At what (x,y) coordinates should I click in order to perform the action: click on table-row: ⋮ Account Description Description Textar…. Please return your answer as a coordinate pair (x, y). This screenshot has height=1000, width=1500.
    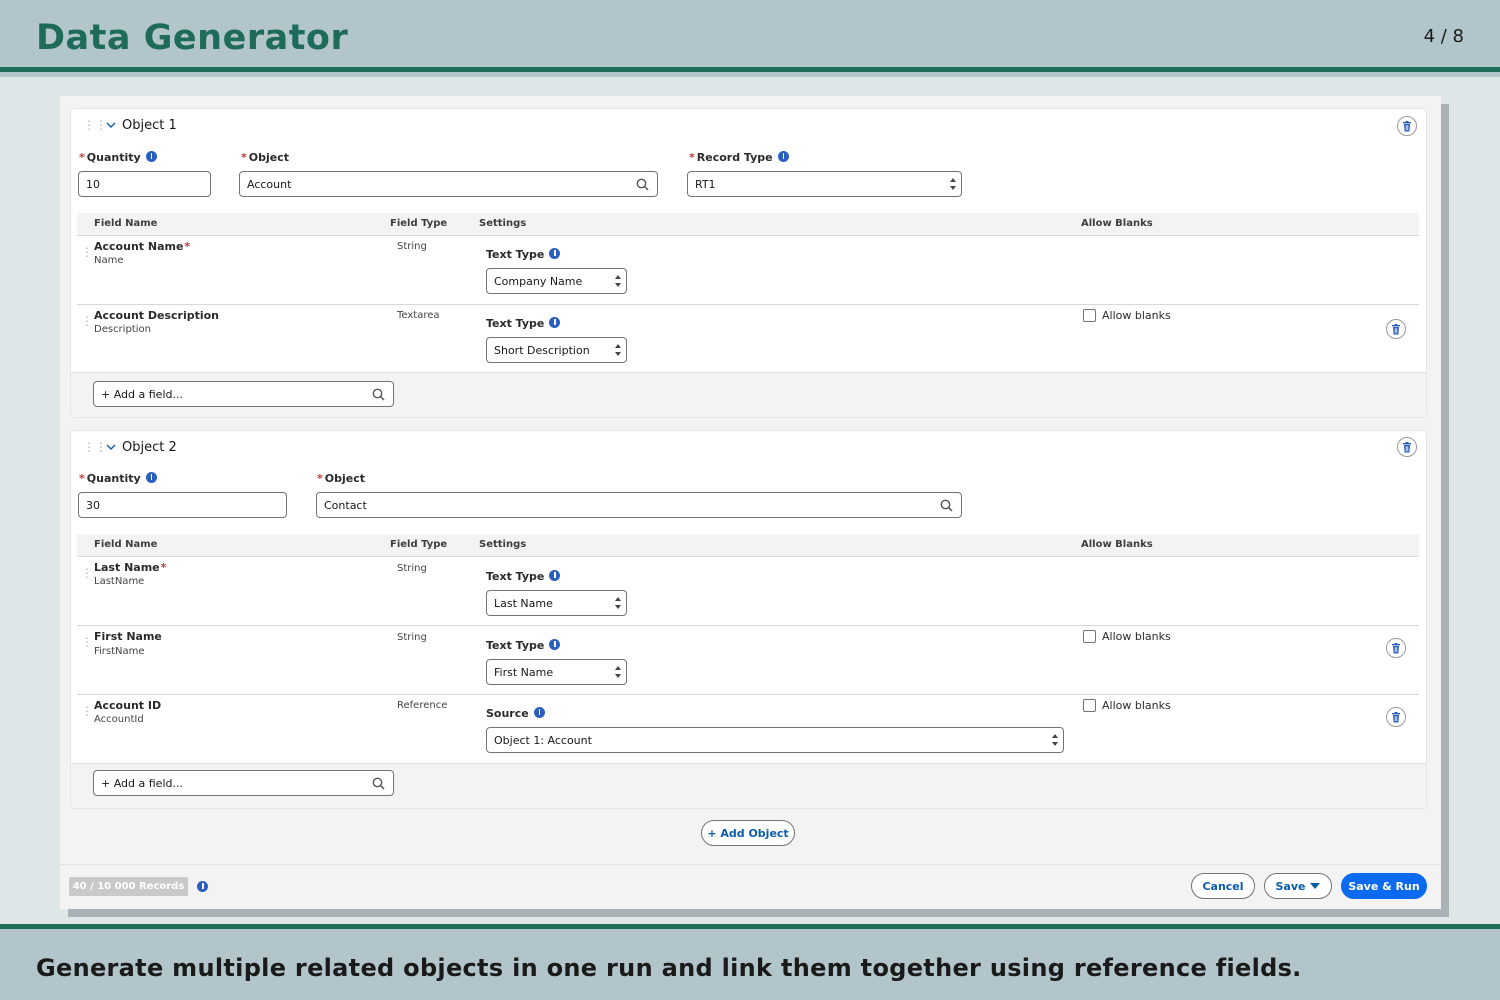
    Looking at the image, I should click on (748, 339).